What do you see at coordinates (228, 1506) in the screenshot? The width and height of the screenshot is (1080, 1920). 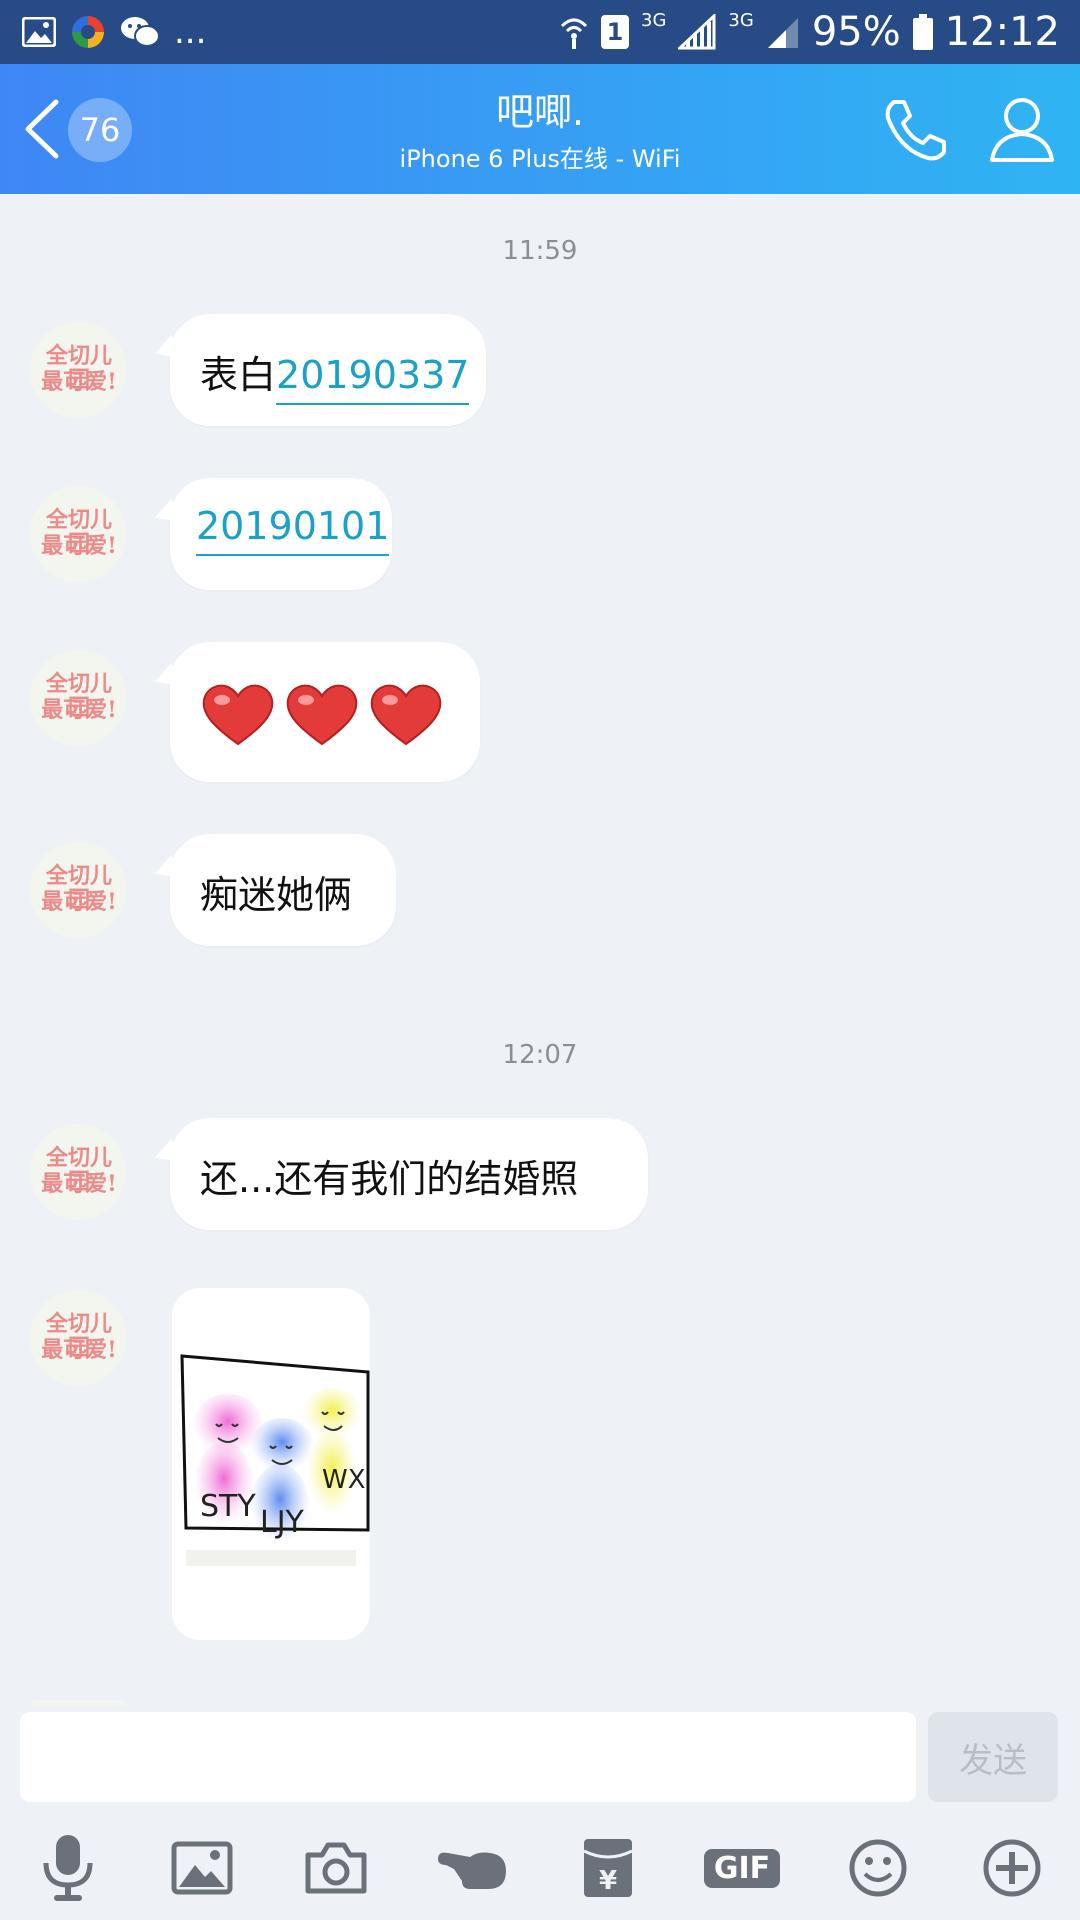 I see `drawing-label: STY` at bounding box center [228, 1506].